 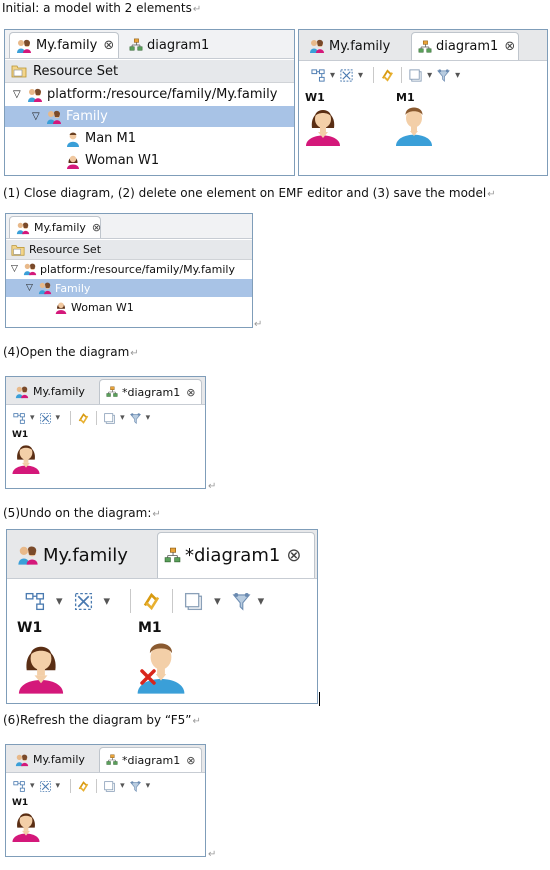 I want to click on resource-set-icon, so click(x=18, y=250).